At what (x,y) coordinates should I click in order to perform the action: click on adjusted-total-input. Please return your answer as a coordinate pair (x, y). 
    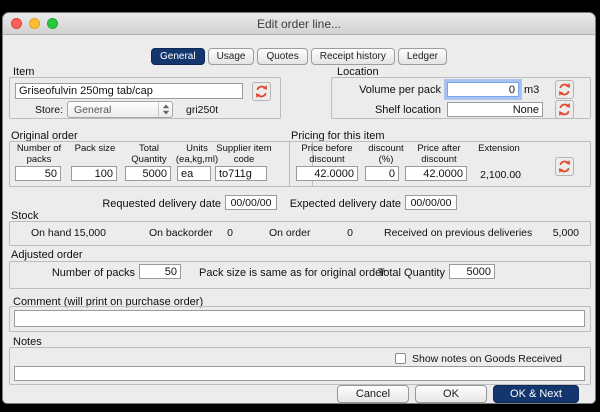
    Looking at the image, I should click on (472, 271).